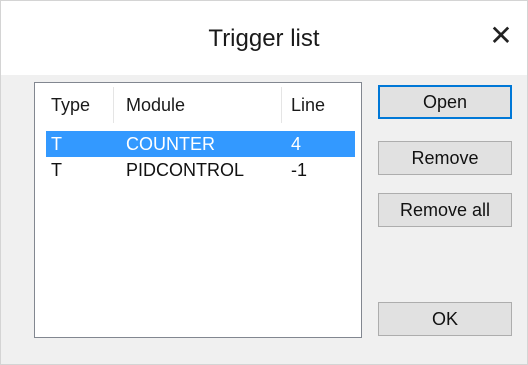 The image size is (528, 365). What do you see at coordinates (170, 144) in the screenshot?
I see `row-module: COUNTER` at bounding box center [170, 144].